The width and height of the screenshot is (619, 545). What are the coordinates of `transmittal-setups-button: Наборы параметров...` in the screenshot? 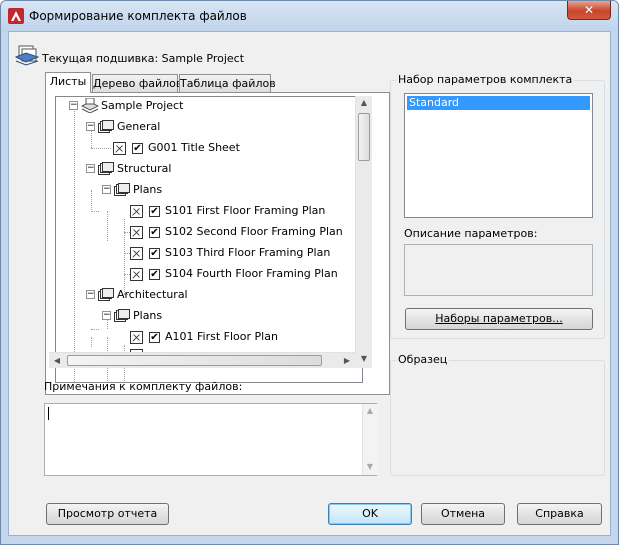 It's located at (499, 319).